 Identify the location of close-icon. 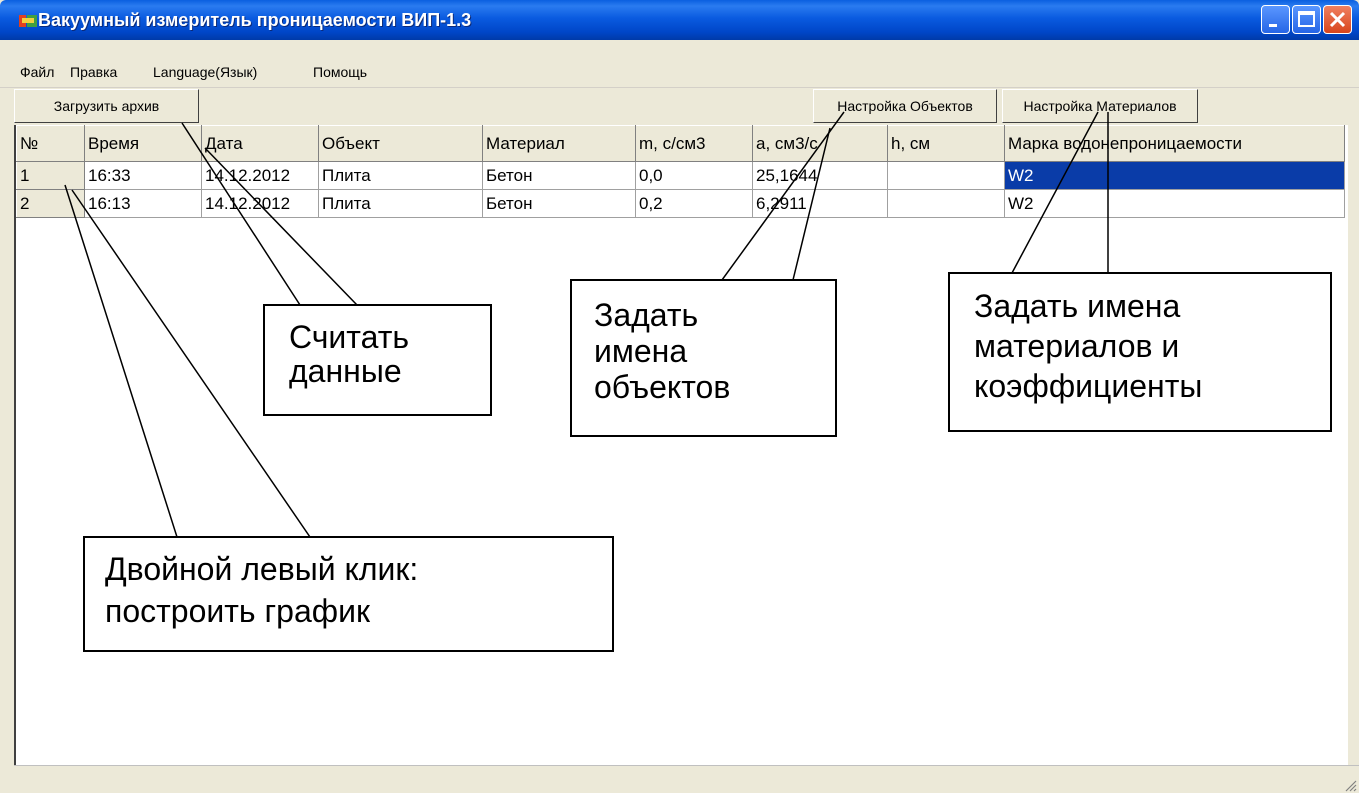
(1337, 19).